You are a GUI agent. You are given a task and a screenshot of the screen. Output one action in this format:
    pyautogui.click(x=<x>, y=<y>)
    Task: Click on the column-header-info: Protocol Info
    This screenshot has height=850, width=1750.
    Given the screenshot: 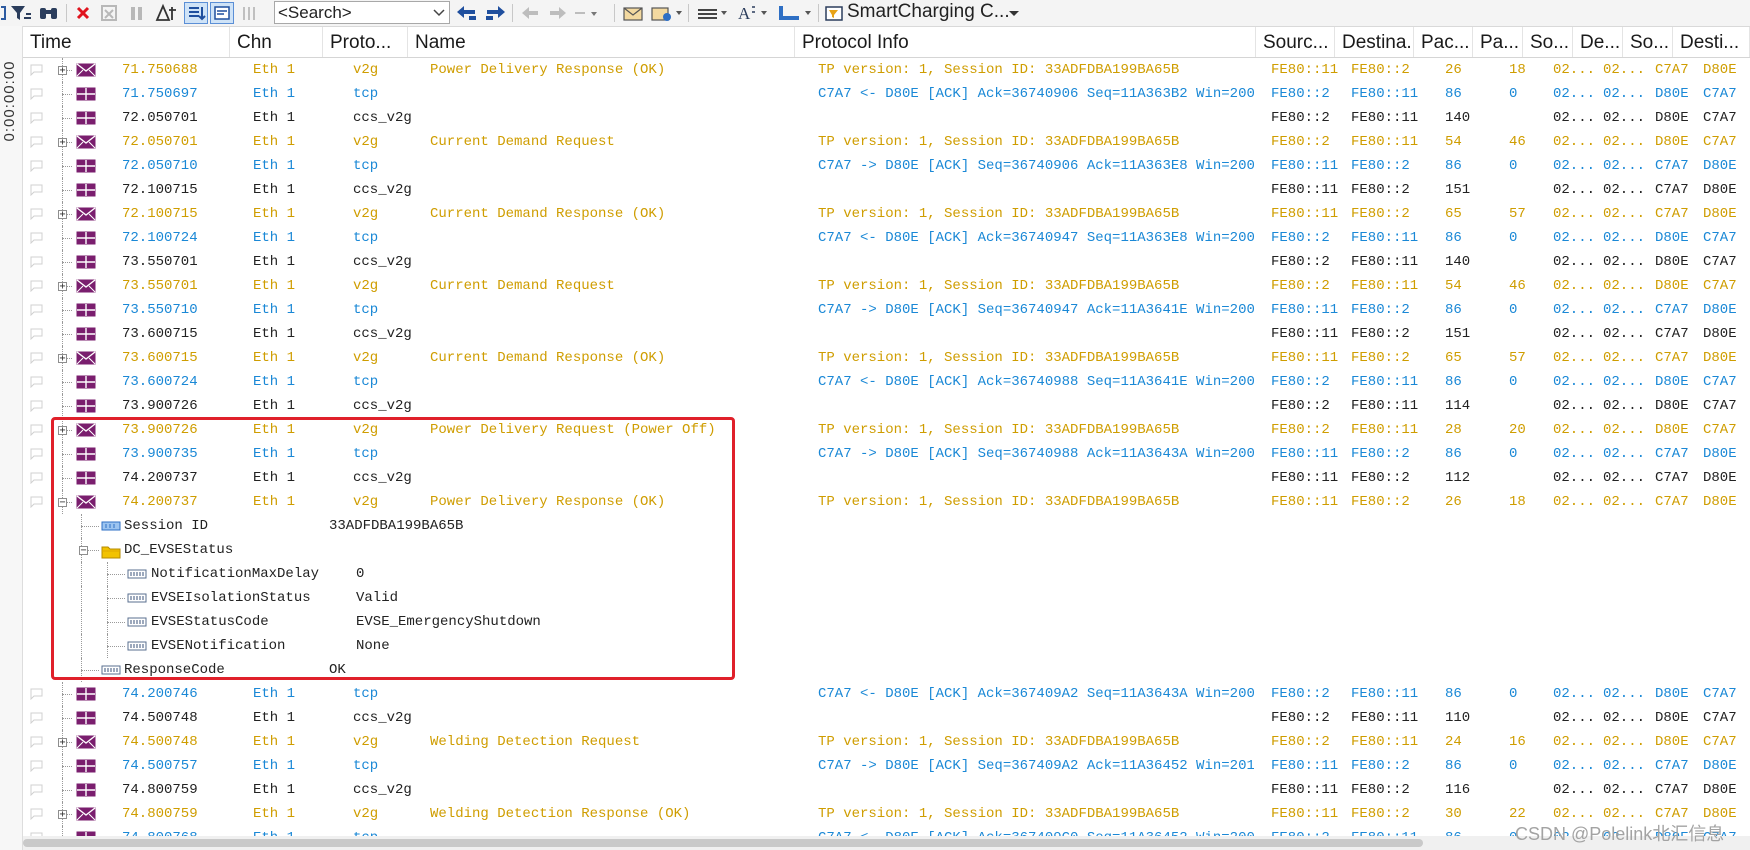 What is the action you would take?
    pyautogui.click(x=1025, y=42)
    